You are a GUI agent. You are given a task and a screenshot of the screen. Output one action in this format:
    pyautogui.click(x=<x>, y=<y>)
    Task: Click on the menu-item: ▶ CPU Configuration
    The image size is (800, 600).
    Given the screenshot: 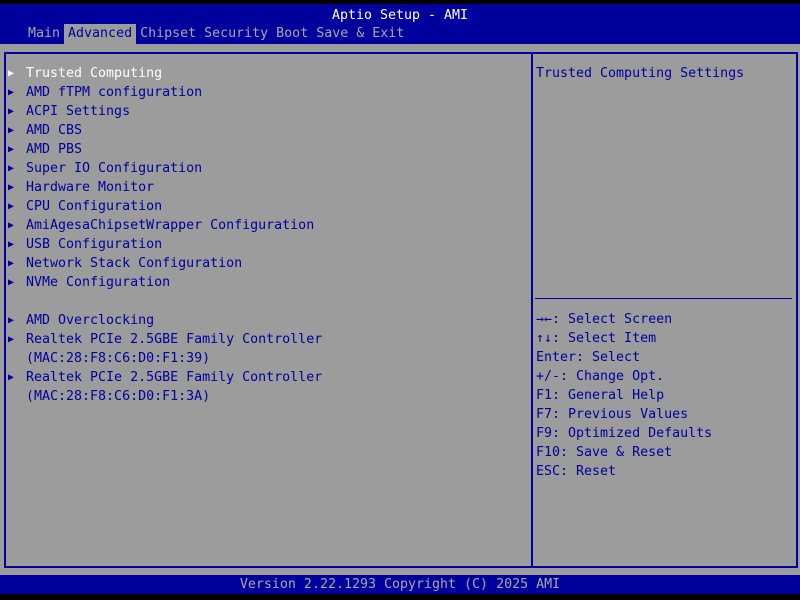 What is the action you would take?
    pyautogui.click(x=165, y=206)
    